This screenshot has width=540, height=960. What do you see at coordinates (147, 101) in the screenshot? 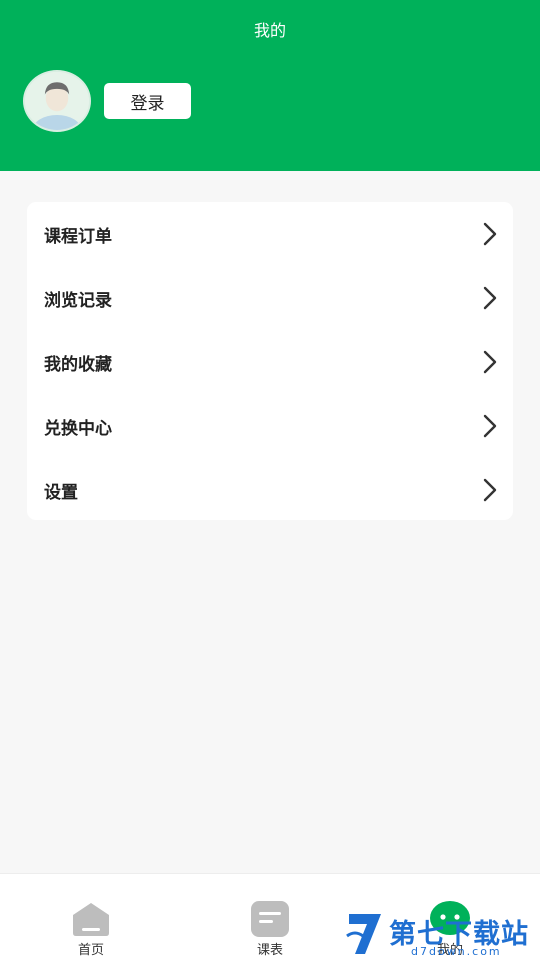
I see `login-button: 登录` at bounding box center [147, 101].